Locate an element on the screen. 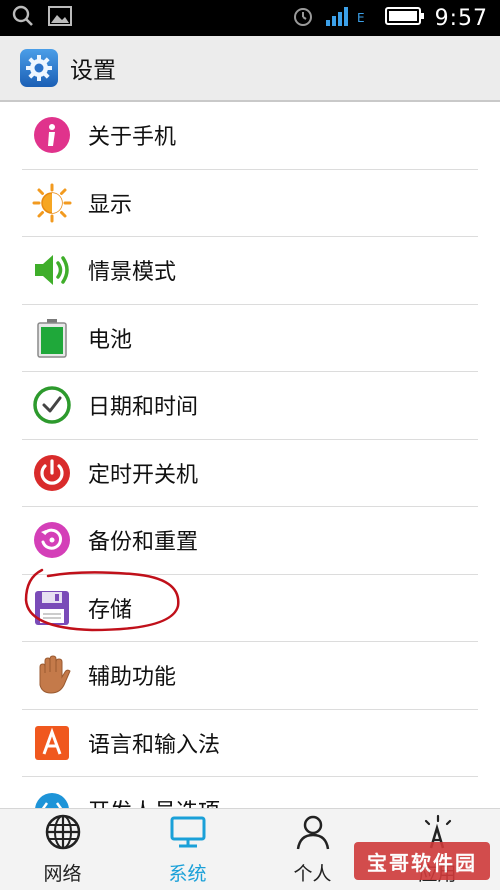 The height and width of the screenshot is (890, 500). settings-item-label: 电池 is located at coordinates (110, 340).